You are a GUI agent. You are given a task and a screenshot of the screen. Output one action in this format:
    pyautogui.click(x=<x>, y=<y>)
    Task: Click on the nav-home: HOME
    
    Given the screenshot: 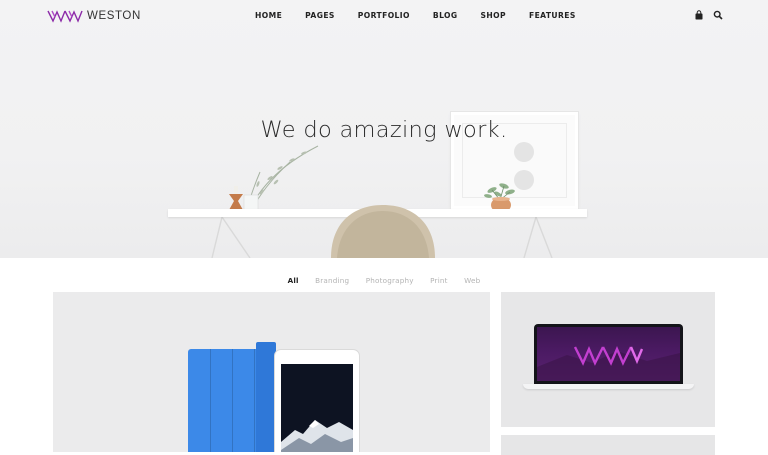 What is the action you would take?
    pyautogui.click(x=268, y=15)
    